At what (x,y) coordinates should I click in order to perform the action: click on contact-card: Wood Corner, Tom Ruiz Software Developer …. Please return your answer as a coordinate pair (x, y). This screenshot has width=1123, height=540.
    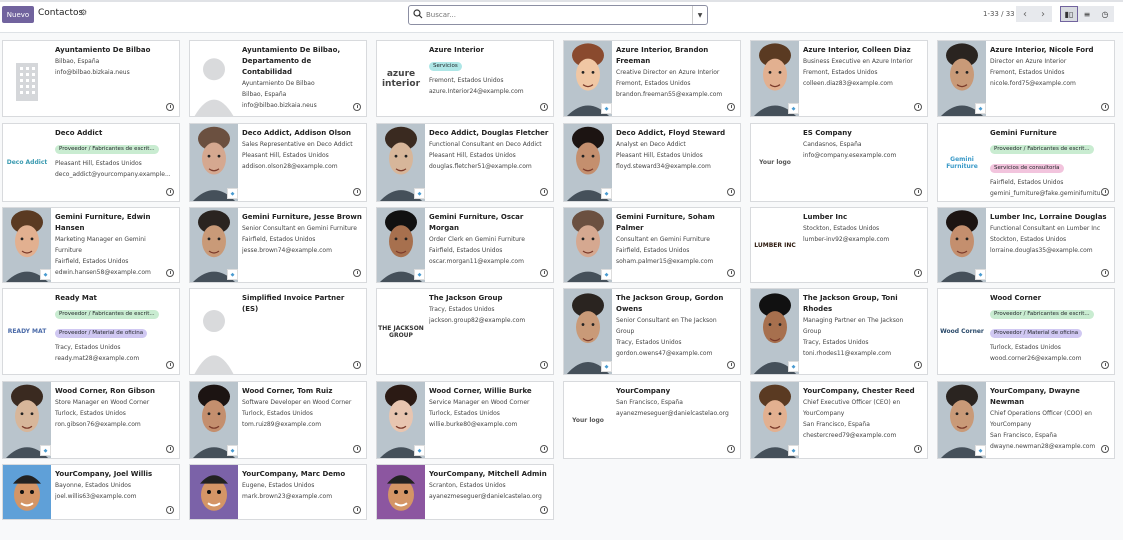
    Looking at the image, I should click on (278, 420).